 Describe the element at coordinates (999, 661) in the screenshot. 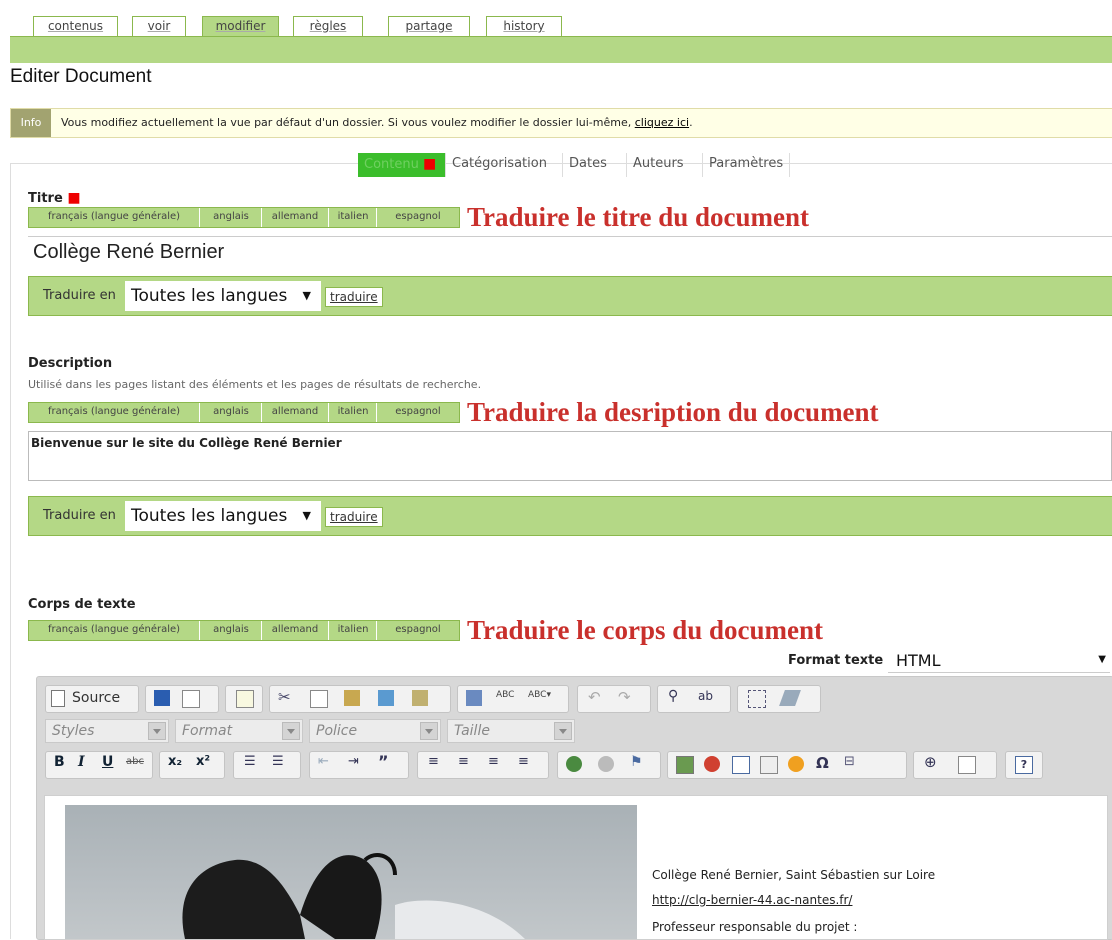

I see `format-select: HTML ▼` at that location.